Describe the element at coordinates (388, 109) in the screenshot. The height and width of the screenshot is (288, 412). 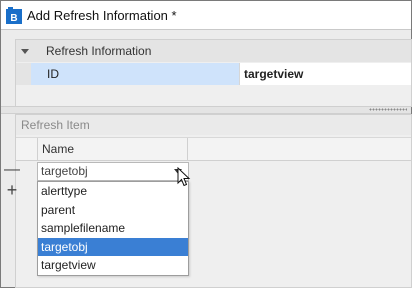
I see `splitter-grip-icon` at that location.